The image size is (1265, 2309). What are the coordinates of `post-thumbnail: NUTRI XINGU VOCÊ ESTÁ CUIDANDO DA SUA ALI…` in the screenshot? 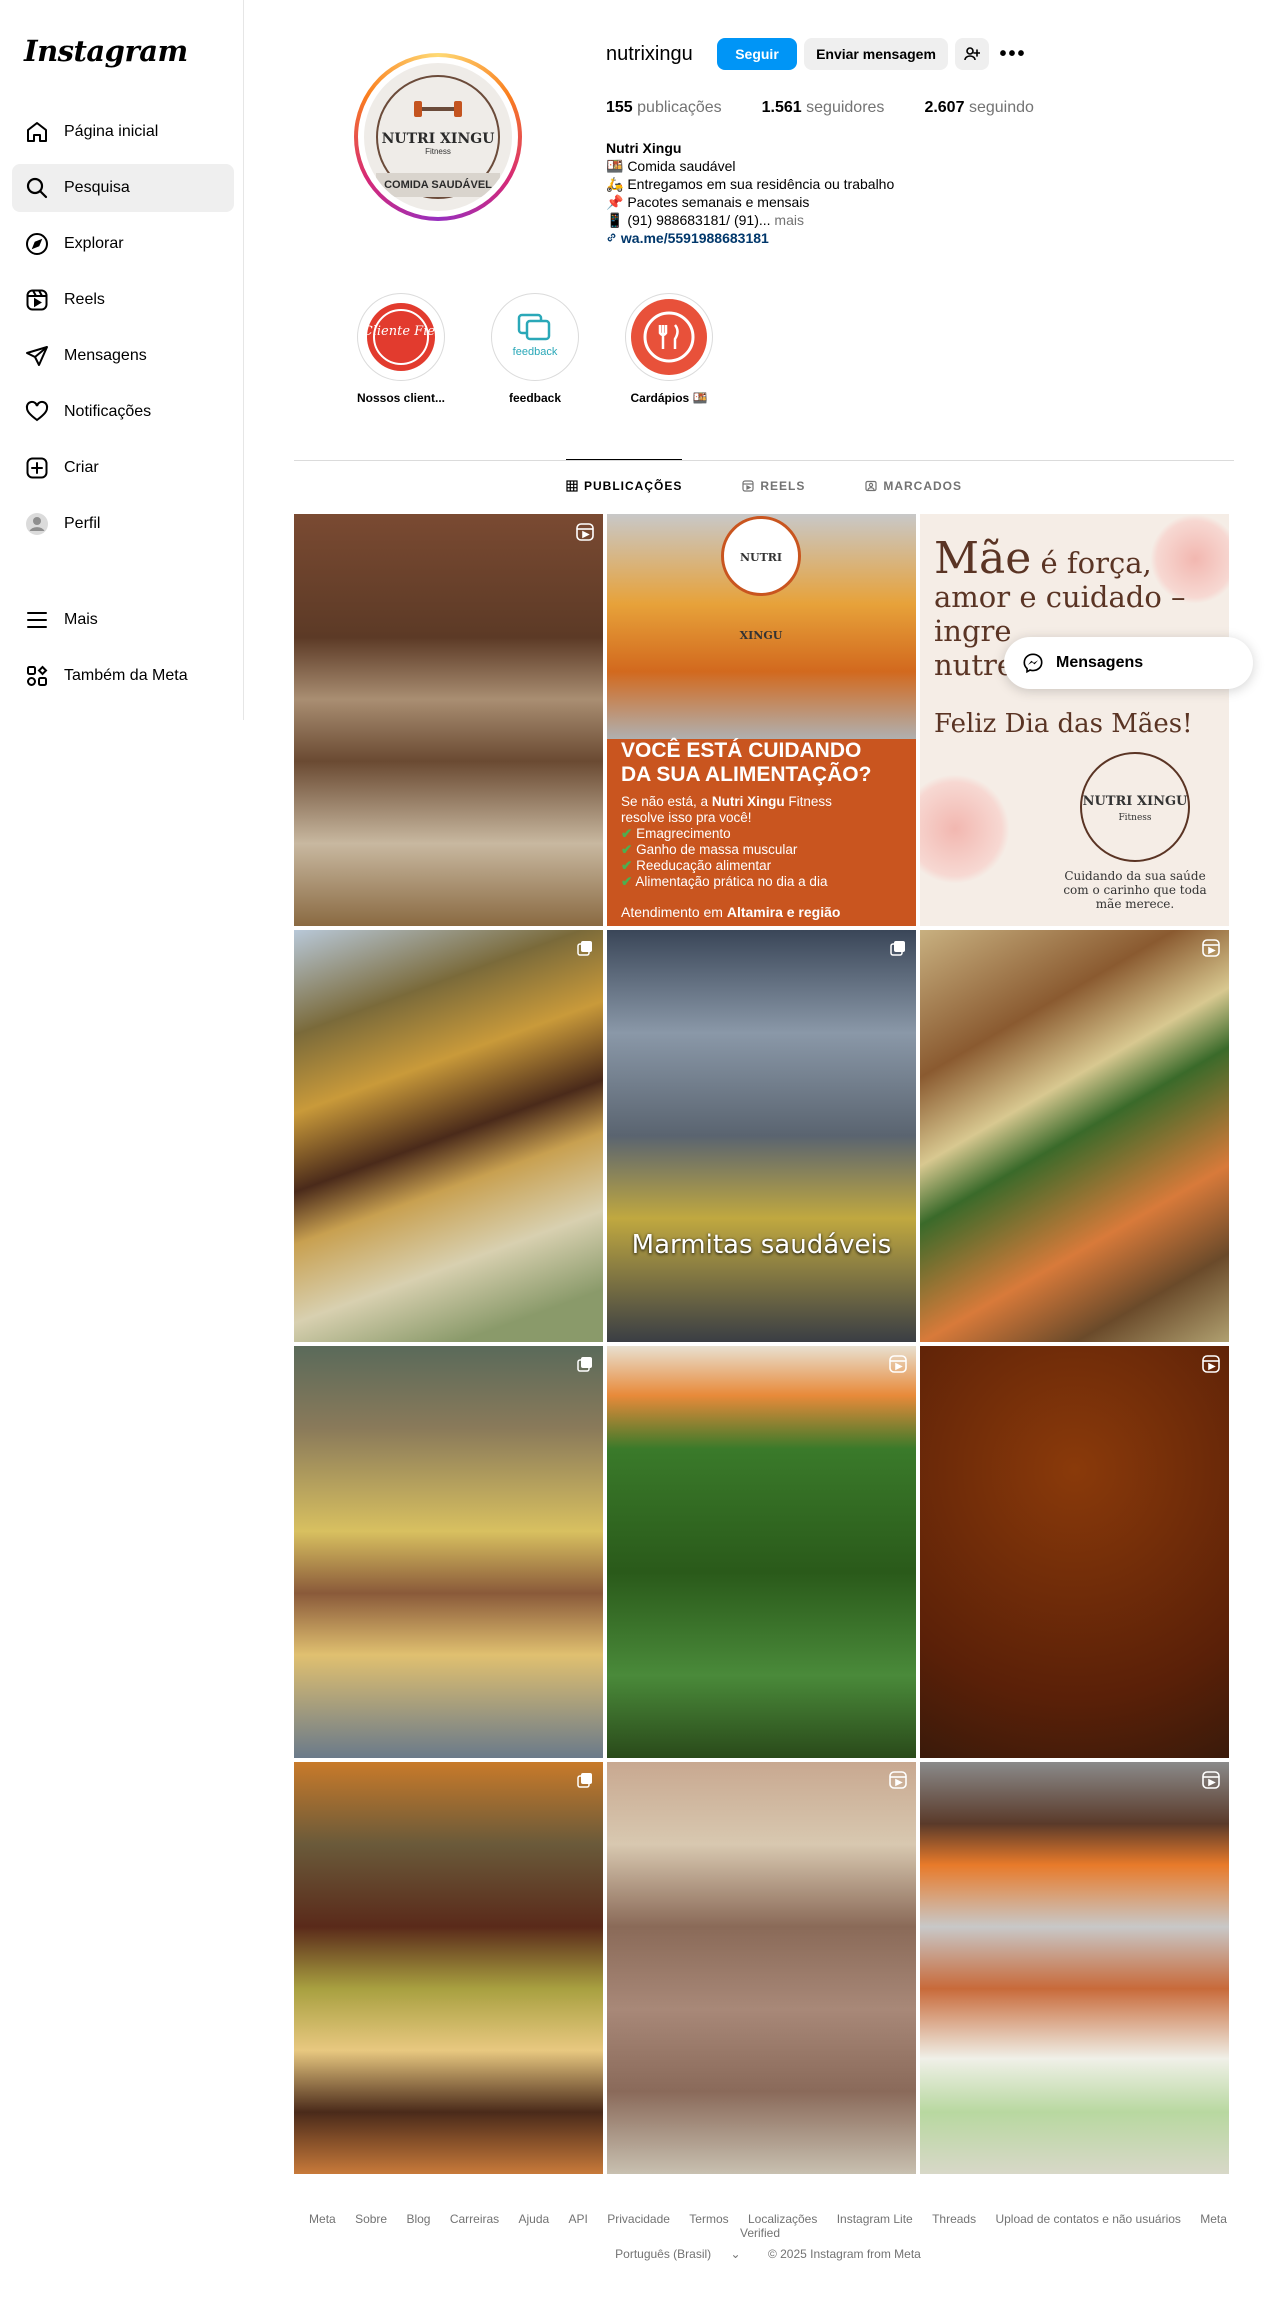 It's located at (761, 720).